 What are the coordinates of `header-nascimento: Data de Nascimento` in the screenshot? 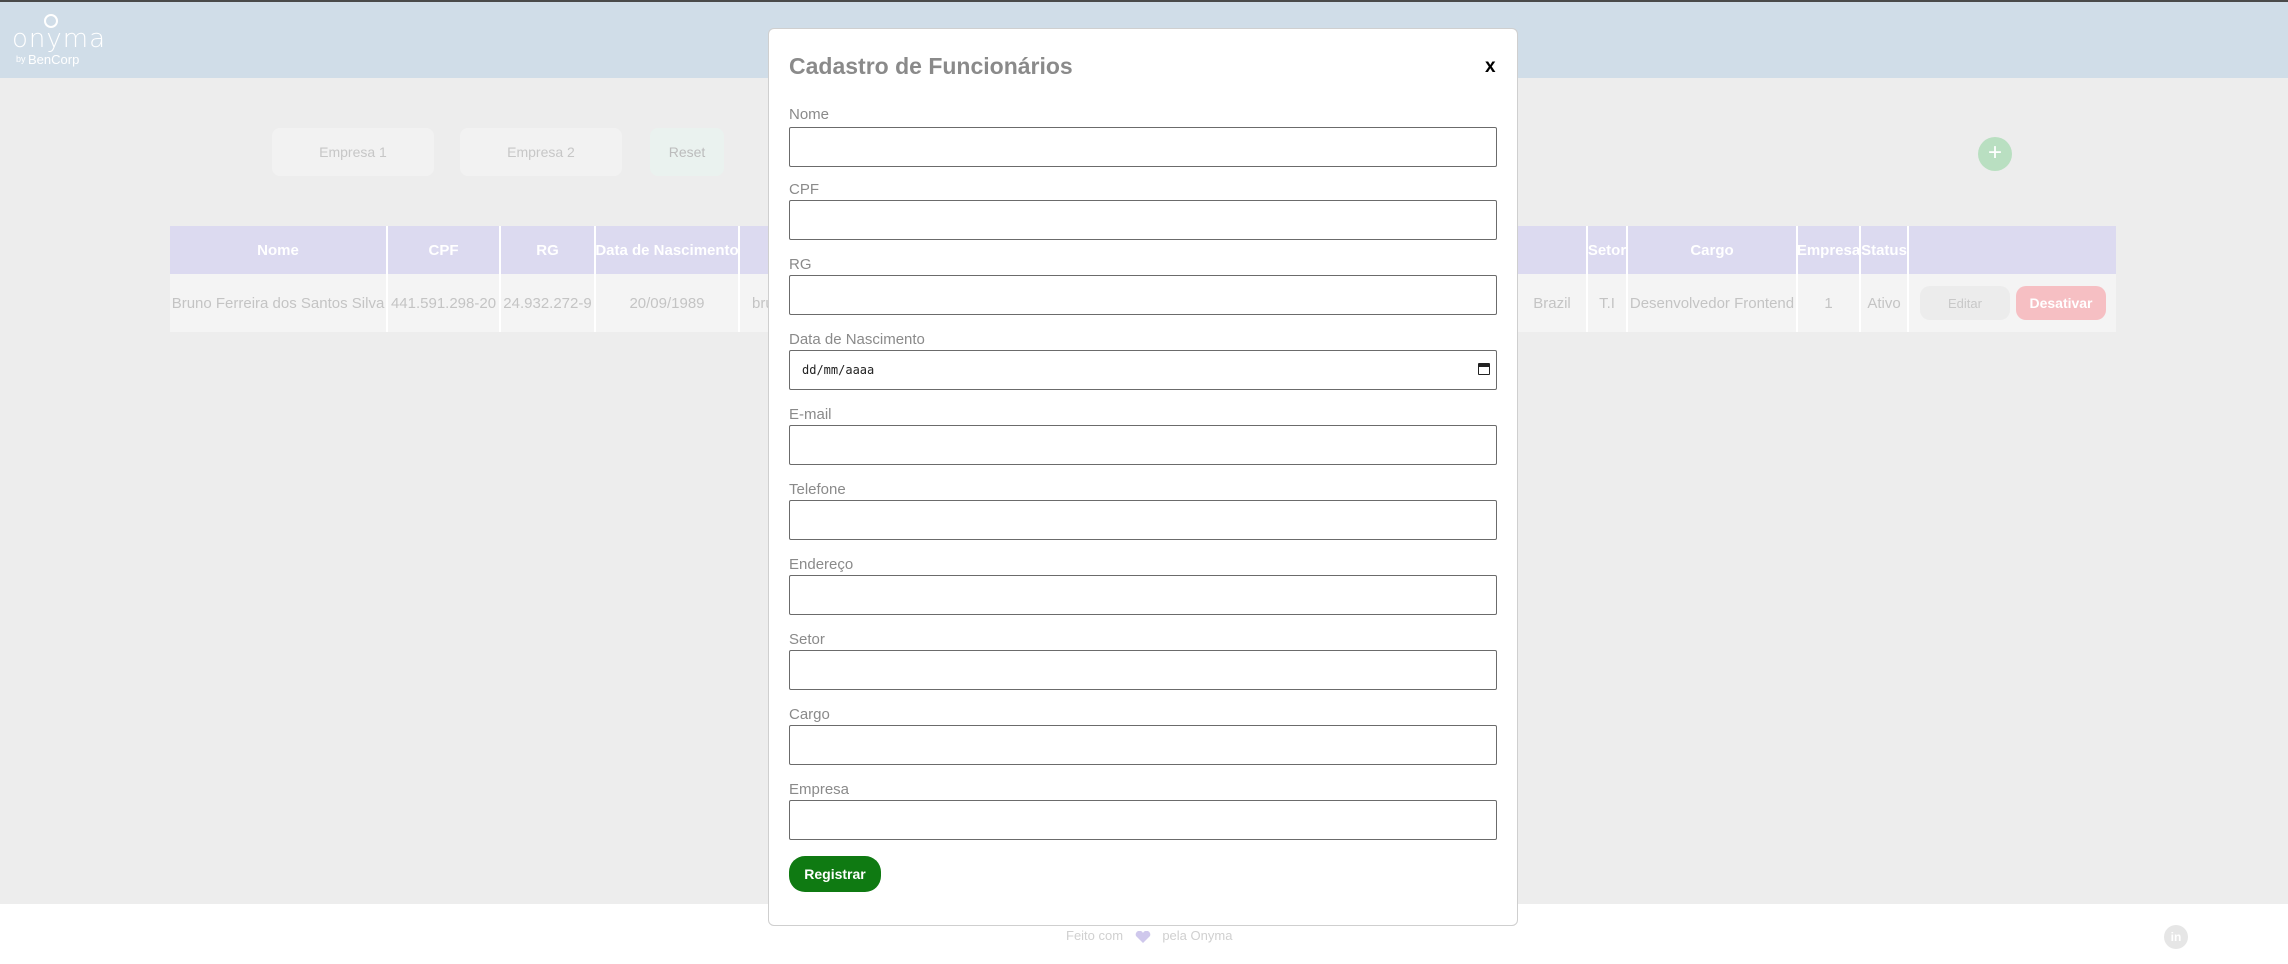 It's located at (668, 250).